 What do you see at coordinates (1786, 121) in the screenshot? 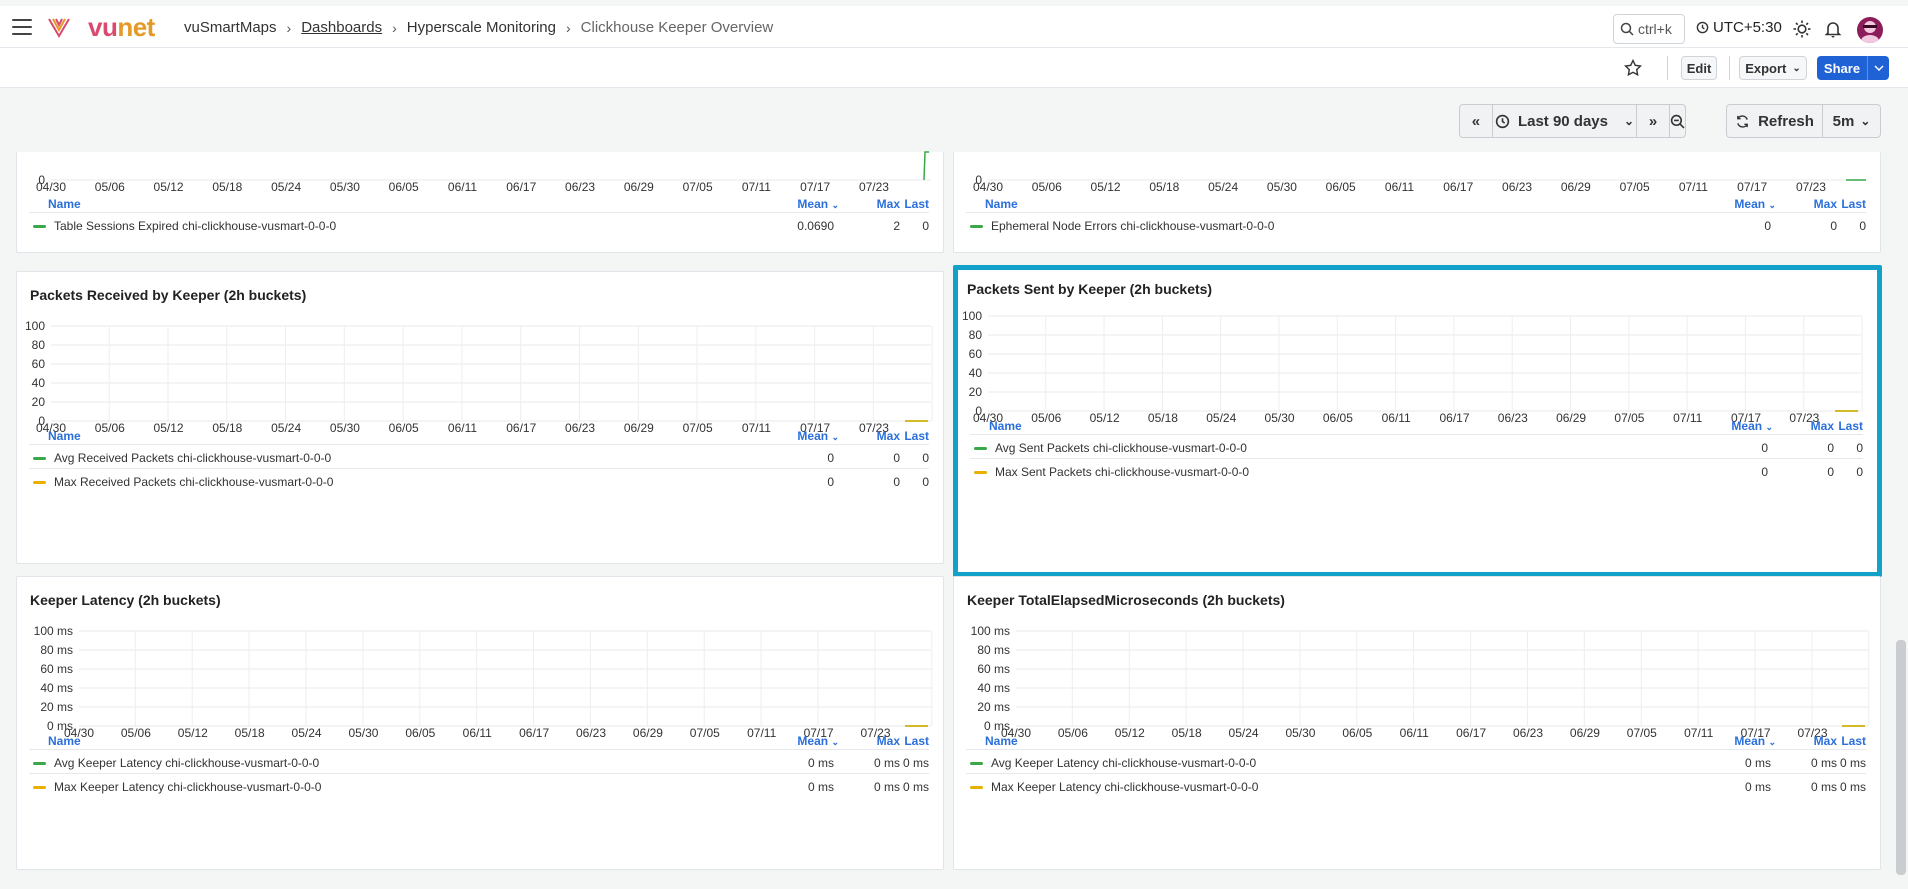
I see `refresh-label: Refresh` at bounding box center [1786, 121].